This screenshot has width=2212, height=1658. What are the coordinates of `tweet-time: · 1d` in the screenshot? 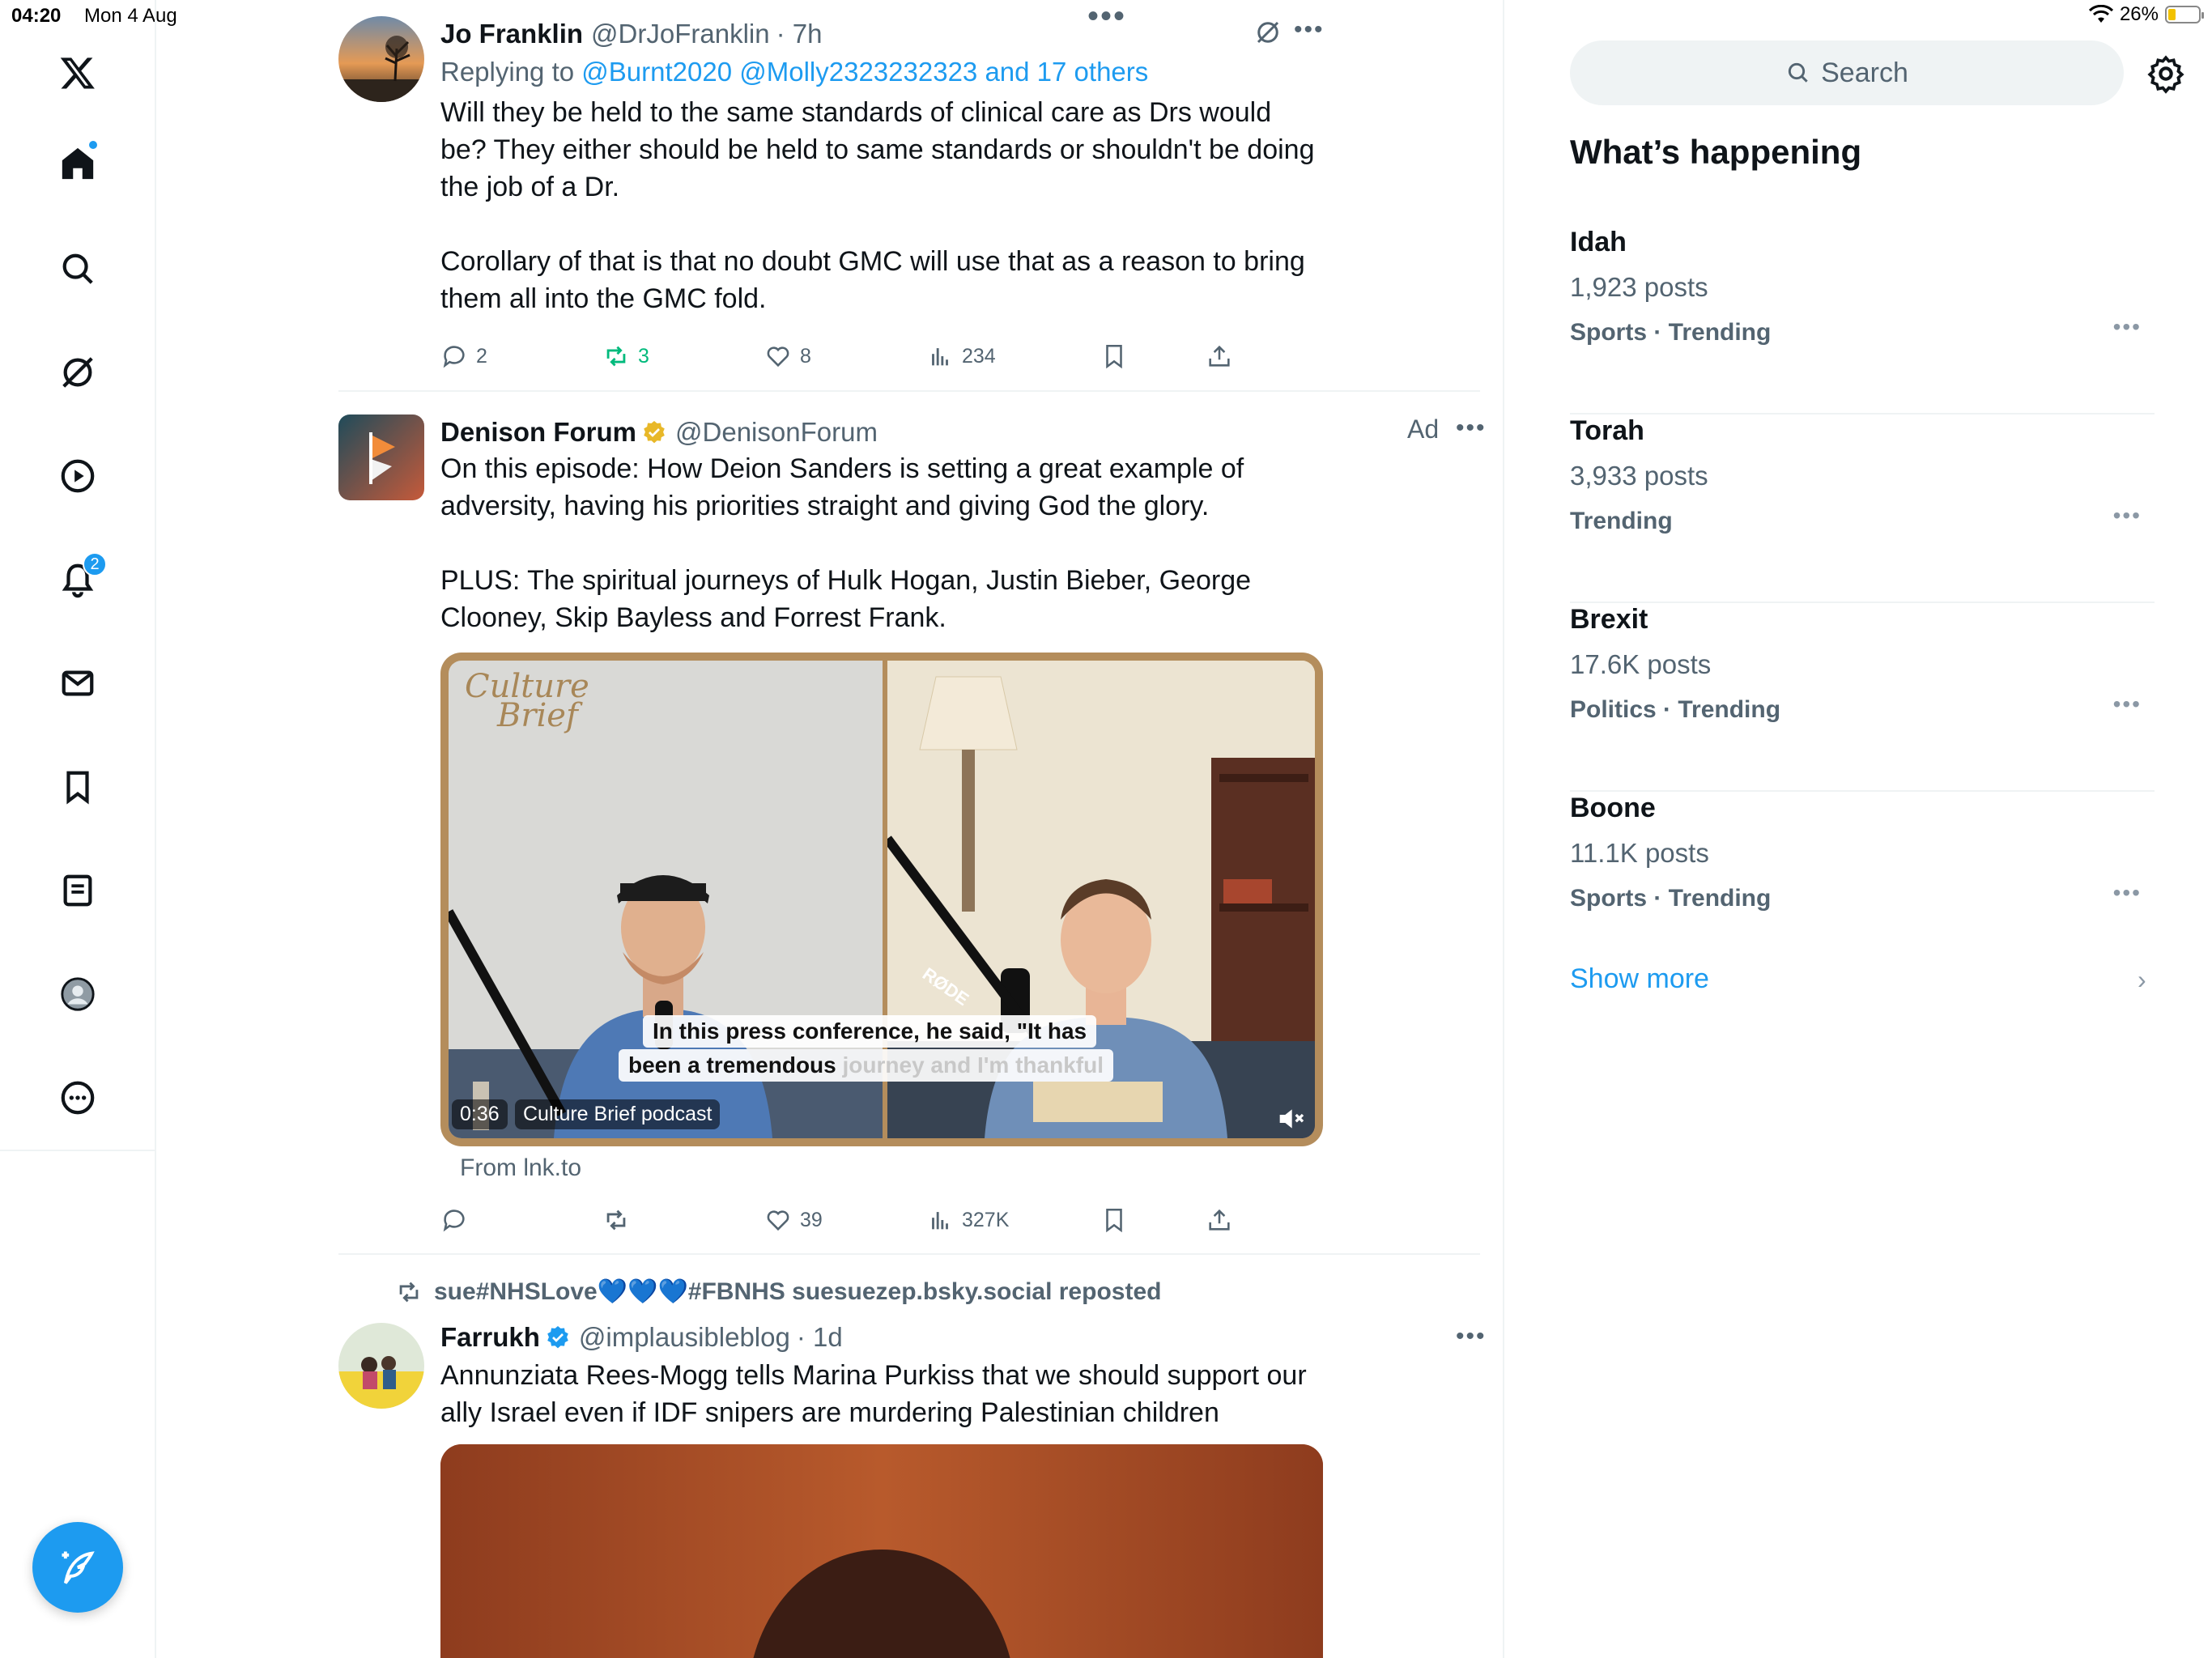 It's located at (820, 1337).